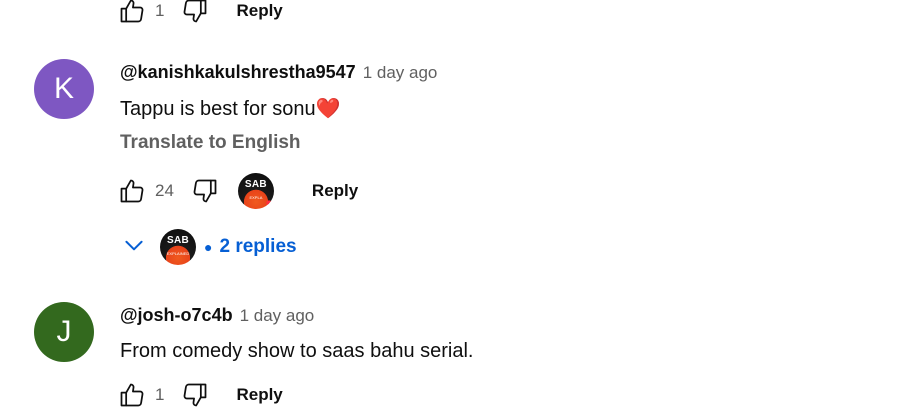 This screenshot has height=415, width=900. What do you see at coordinates (257, 247) in the screenshot?
I see `replies-count-label: 2 replies` at bounding box center [257, 247].